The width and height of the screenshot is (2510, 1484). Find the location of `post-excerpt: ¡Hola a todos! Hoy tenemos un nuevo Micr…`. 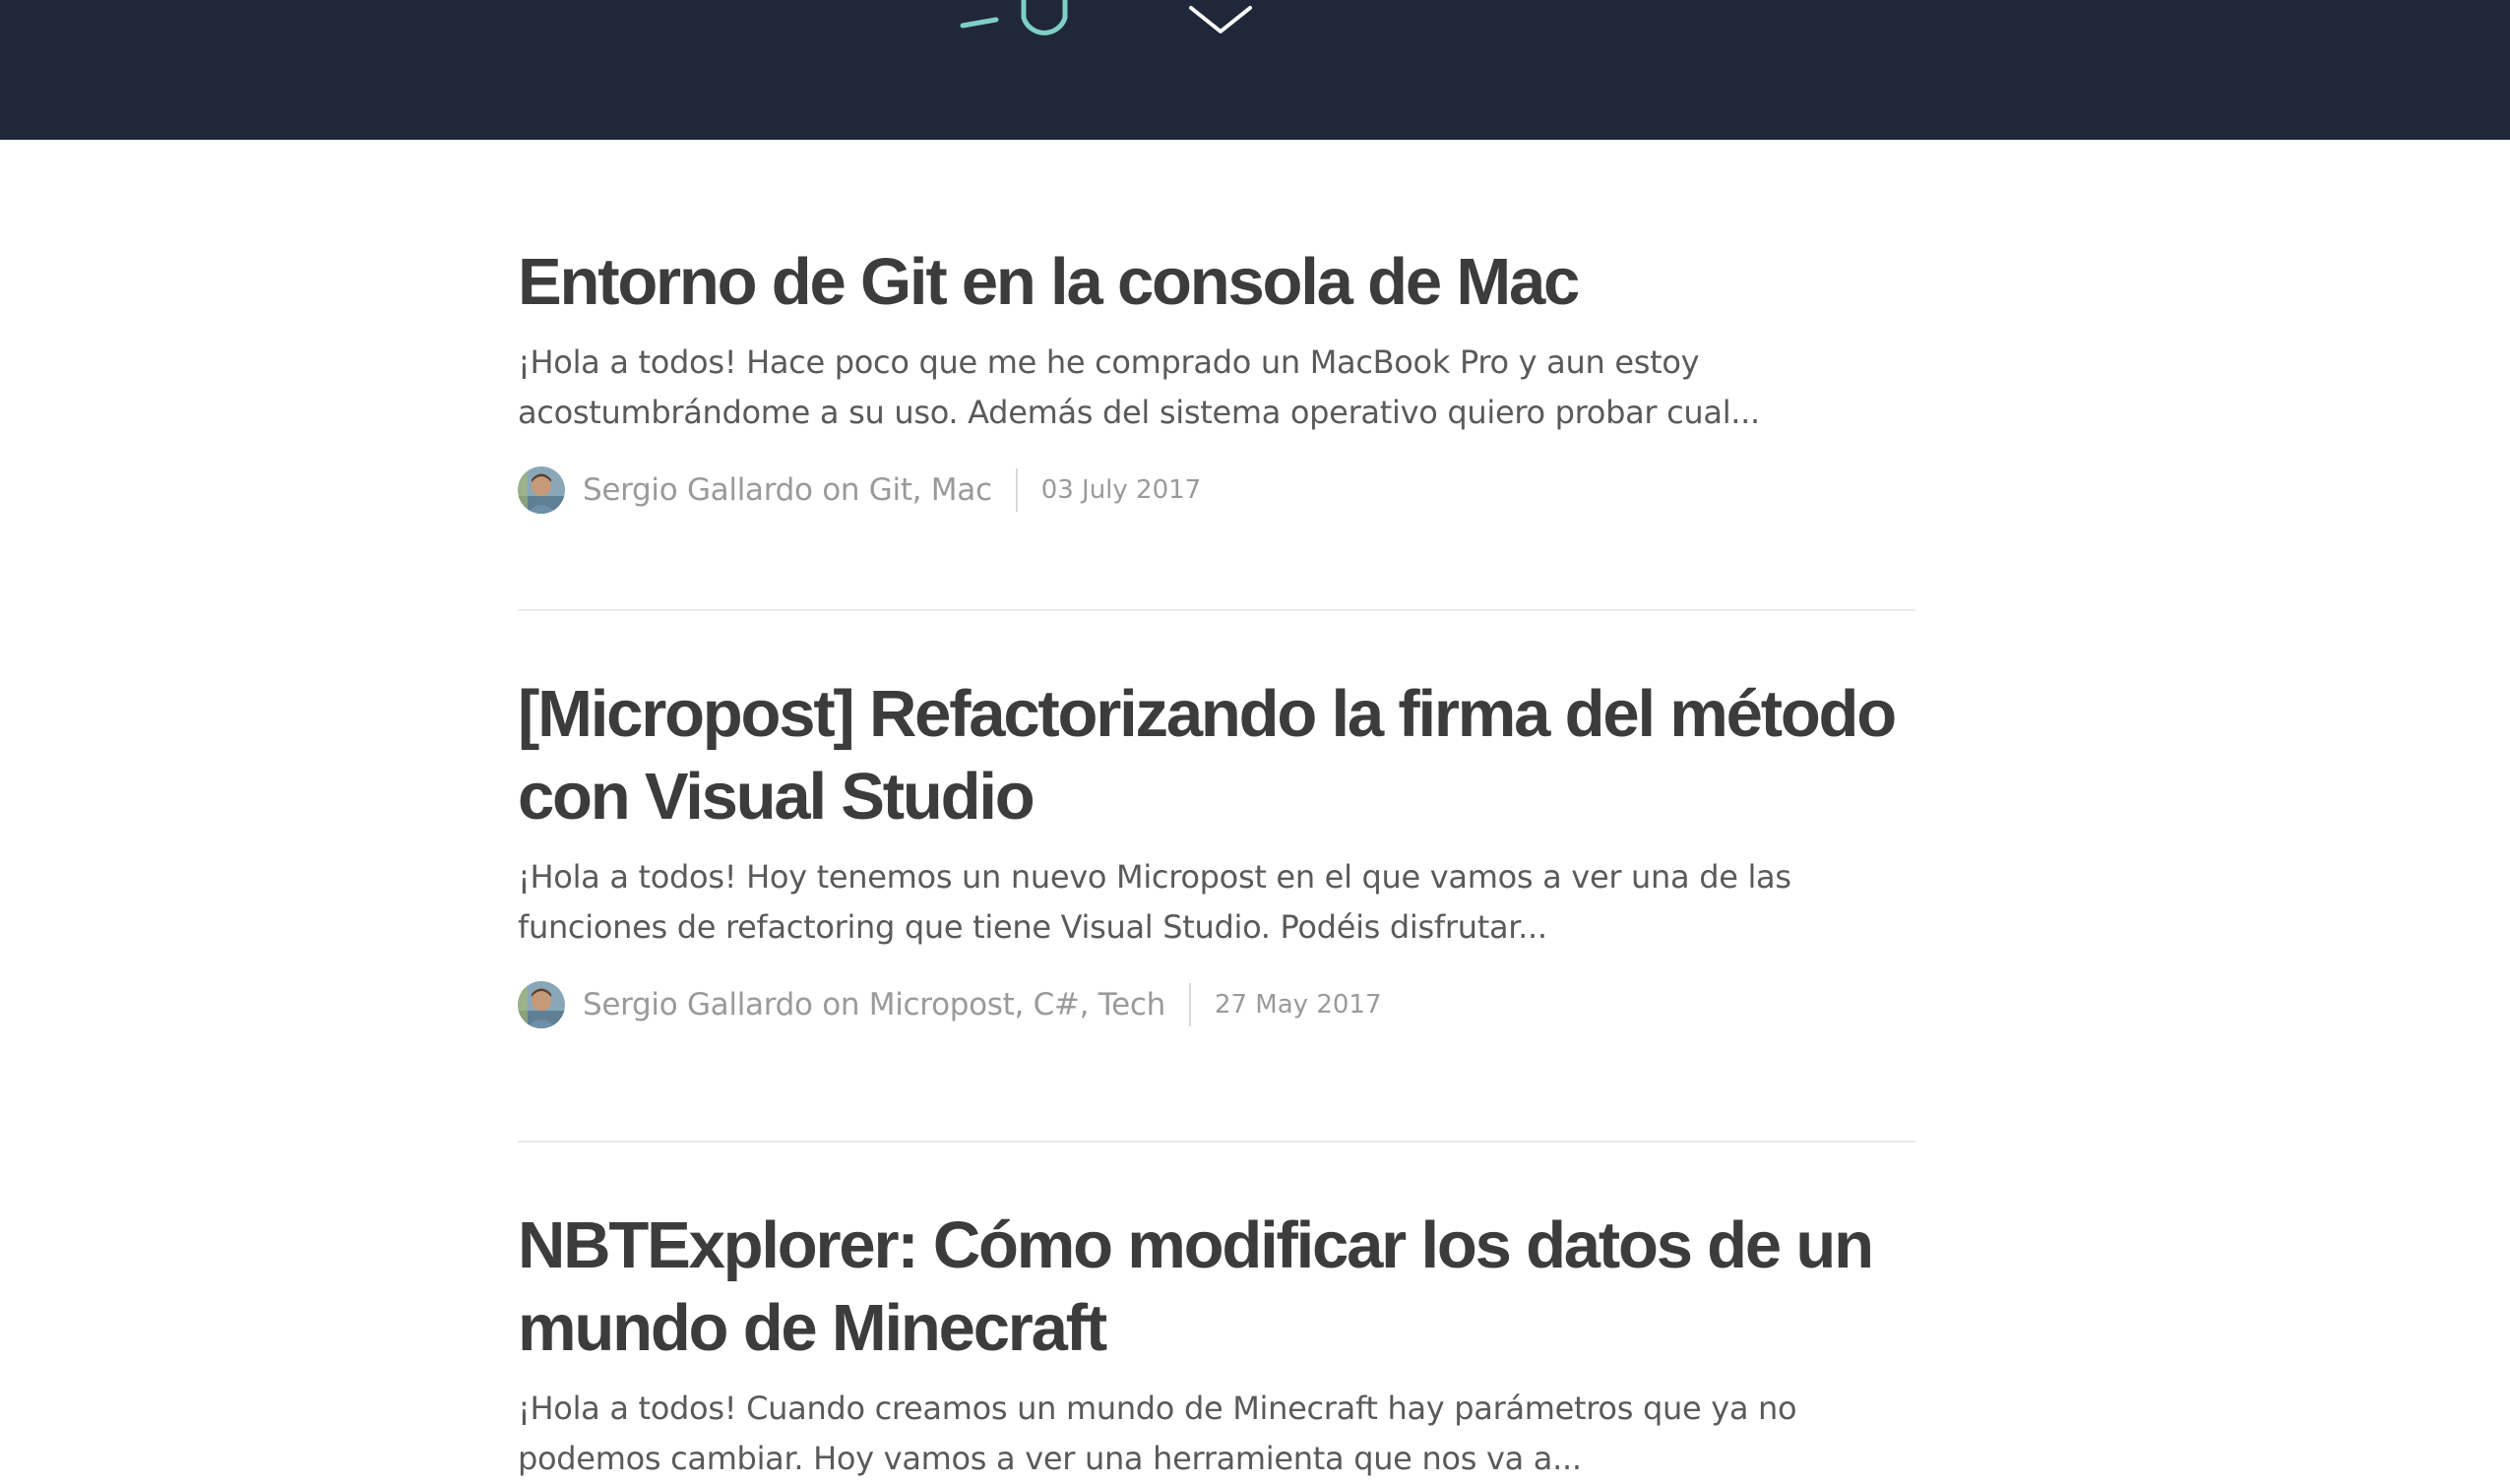

post-excerpt: ¡Hola a todos! Hoy tenemos un nuevo Micr… is located at coordinates (1154, 902).